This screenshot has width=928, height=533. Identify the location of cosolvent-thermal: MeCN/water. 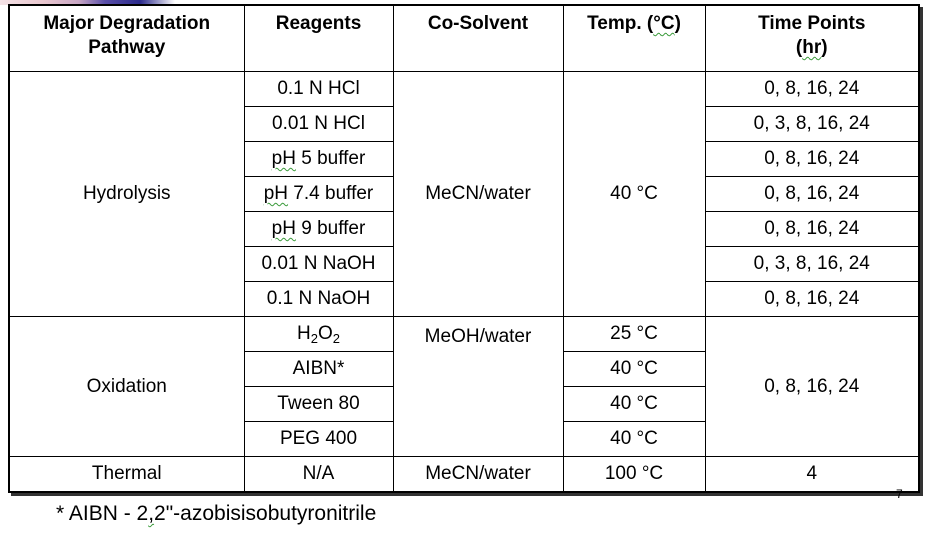
(478, 474).